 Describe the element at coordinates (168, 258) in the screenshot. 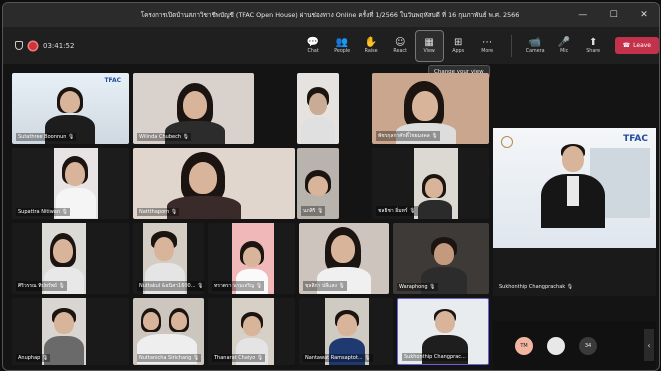

I see `participant-tile: Nuttakul &ธนิสา1600... 🎙` at that location.